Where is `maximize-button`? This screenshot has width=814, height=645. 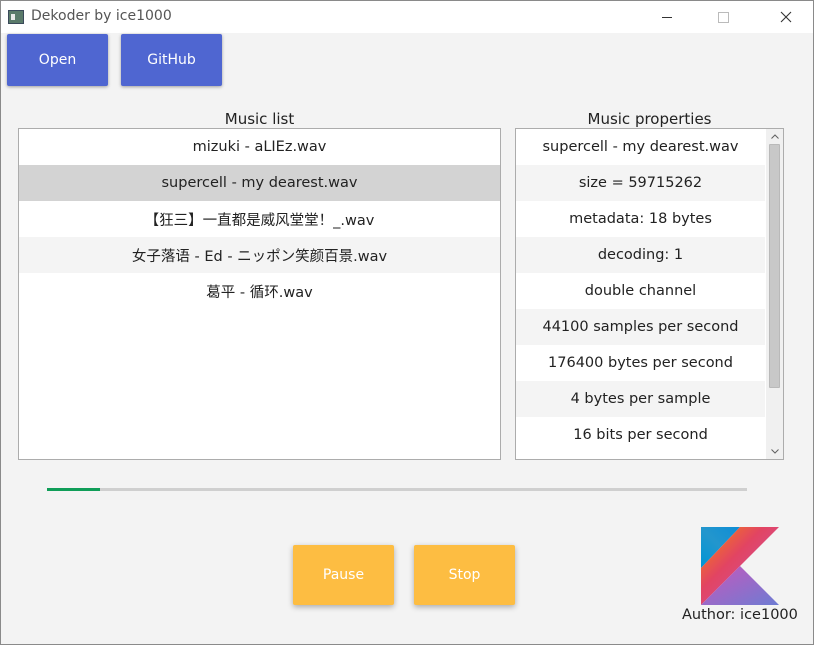
maximize-button is located at coordinates (723, 17).